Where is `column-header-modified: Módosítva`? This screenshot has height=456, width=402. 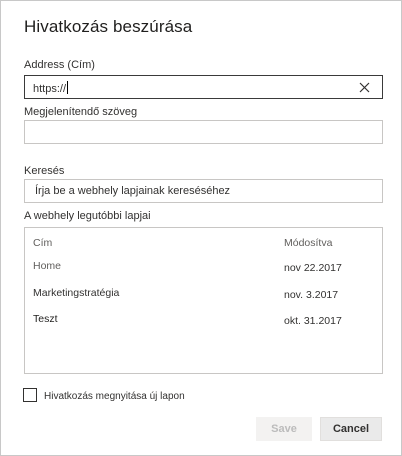
column-header-modified: Módosítva is located at coordinates (308, 243).